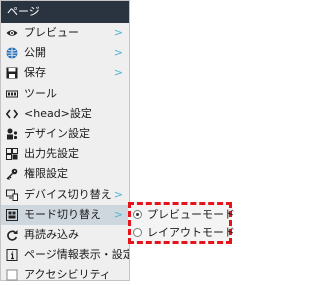 The width and height of the screenshot is (320, 285). Describe the element at coordinates (191, 214) in the screenshot. I see `option-label: プレビューモード` at that location.